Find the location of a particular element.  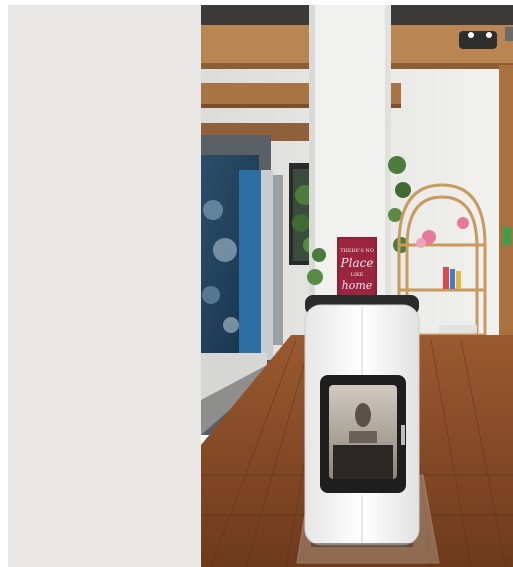

sign-line-2: Place is located at coordinates (357, 263).